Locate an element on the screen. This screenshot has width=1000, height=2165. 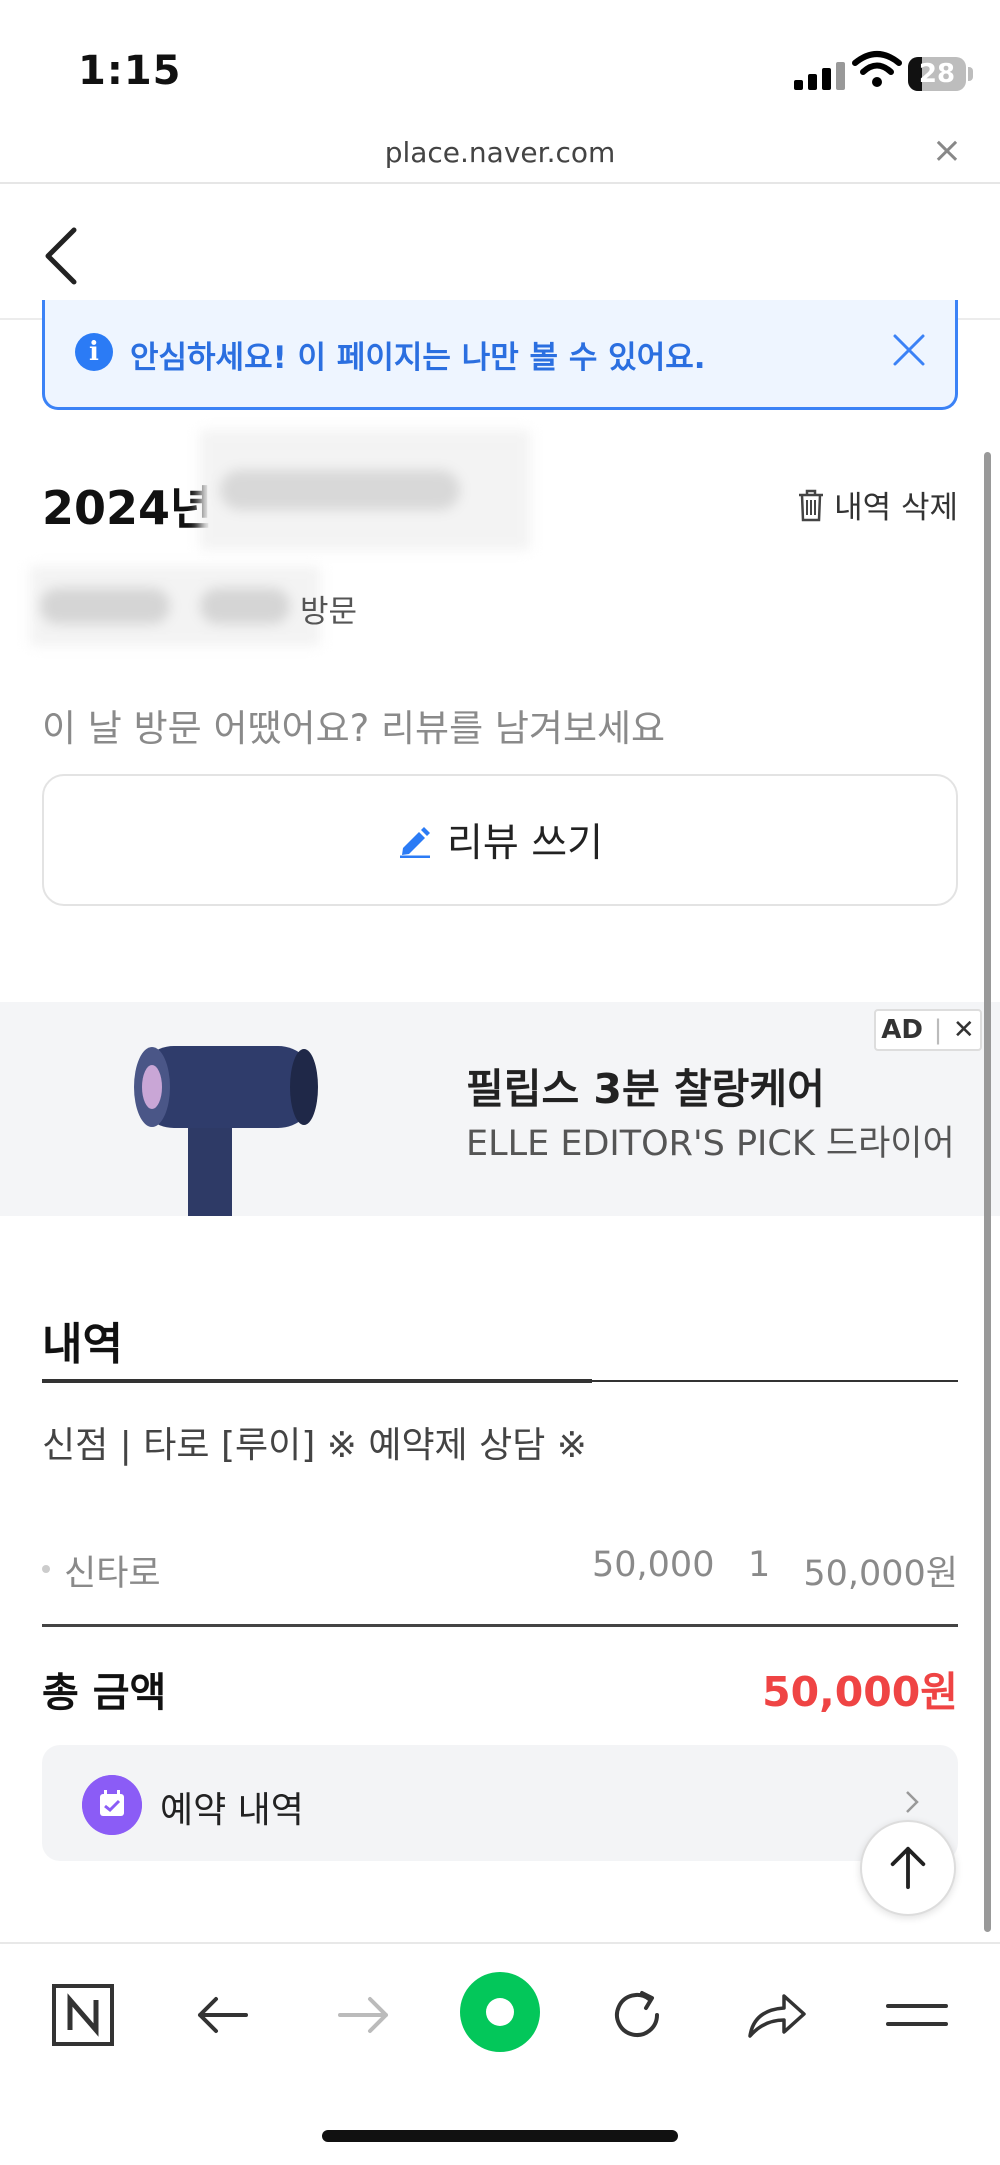
scrollbar is located at coordinates (987, 1192).